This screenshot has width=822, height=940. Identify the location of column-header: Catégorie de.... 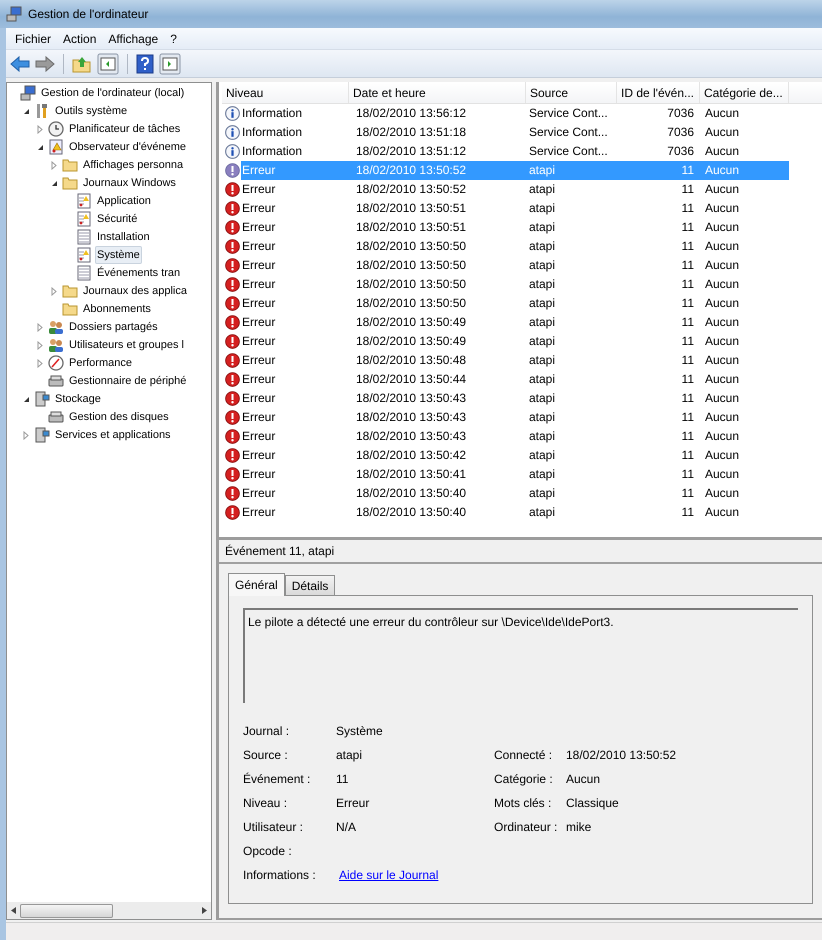
(744, 92).